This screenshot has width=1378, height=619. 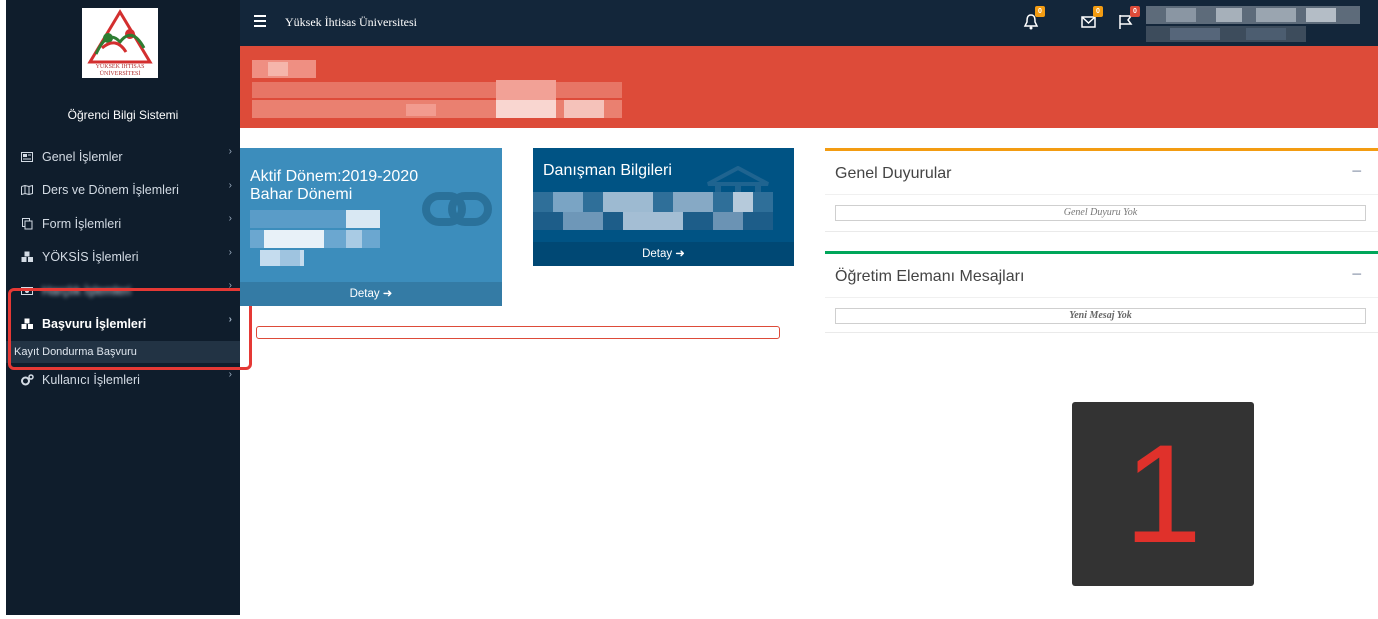 I want to click on logo-line2: ÜNİVERSİTESİ, so click(x=120, y=74).